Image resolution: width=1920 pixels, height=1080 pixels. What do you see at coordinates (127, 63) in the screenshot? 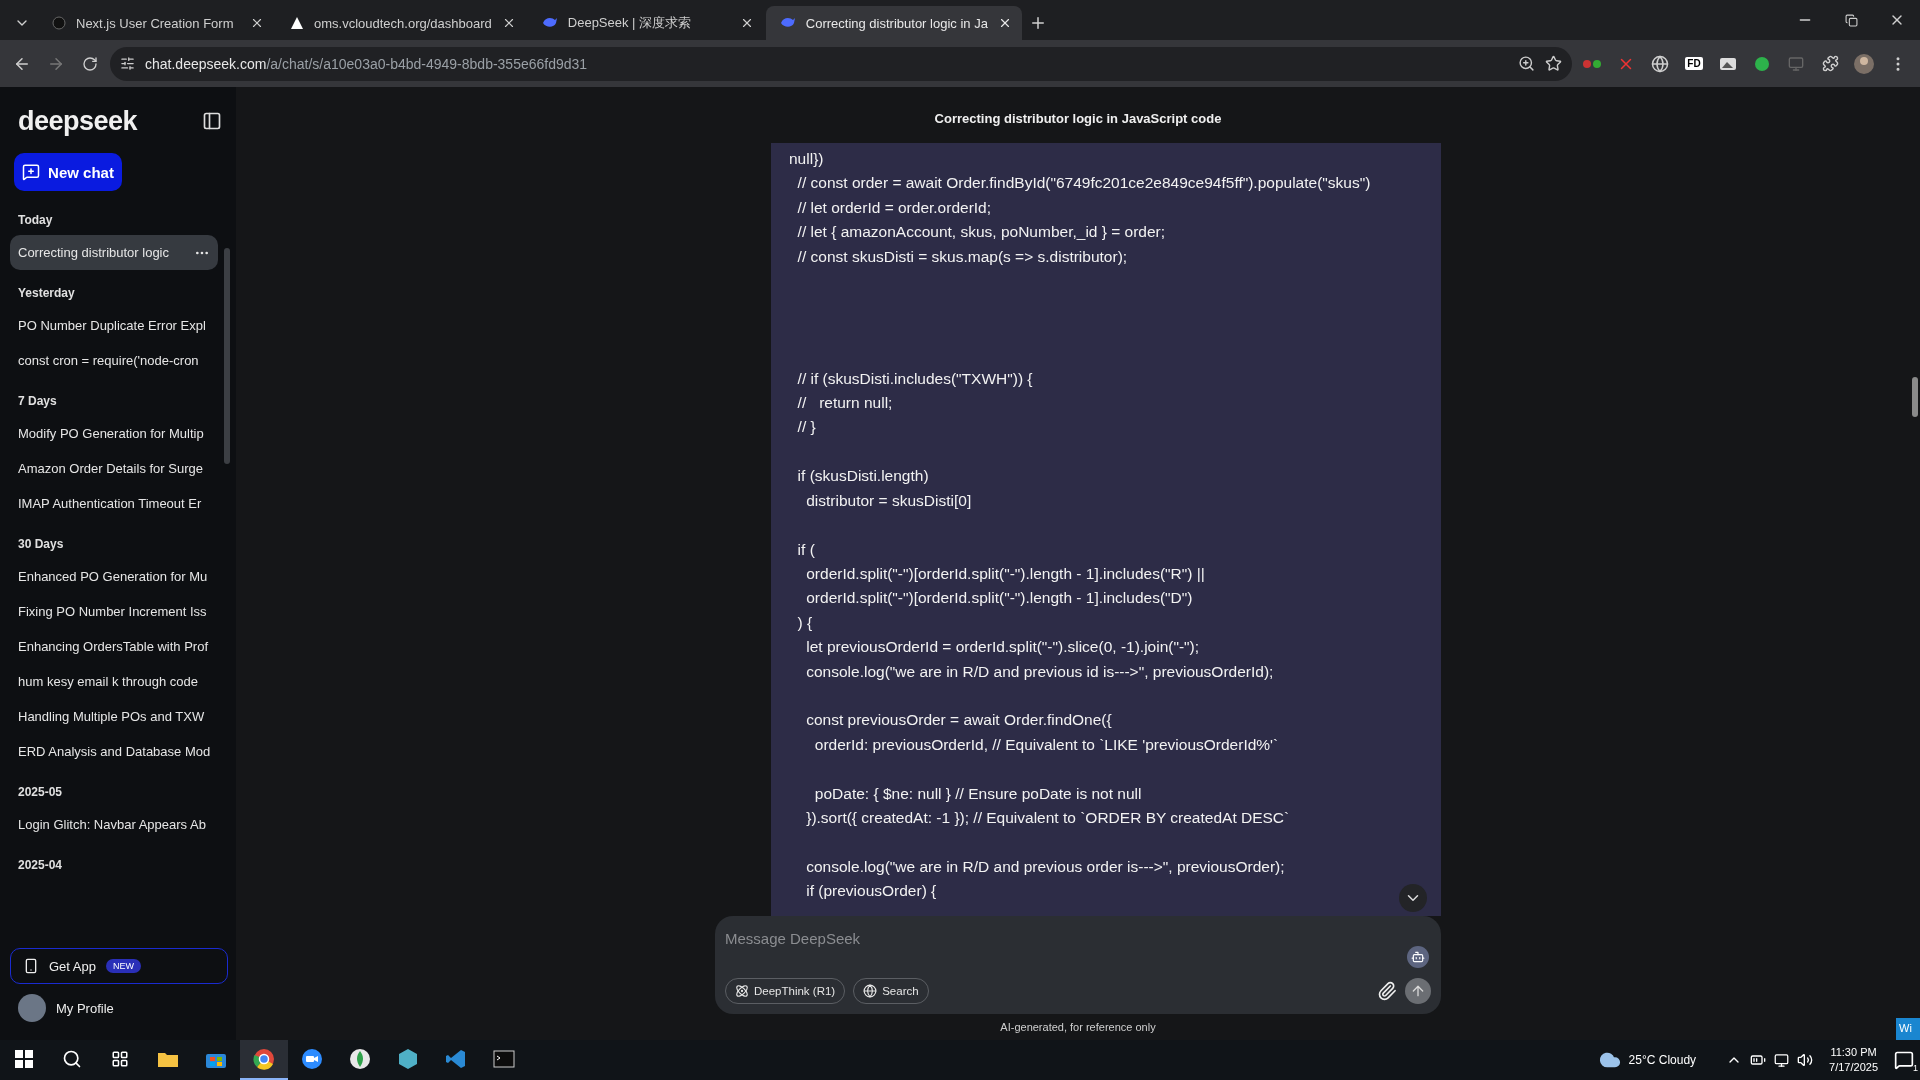
I see `site-settings-icon` at bounding box center [127, 63].